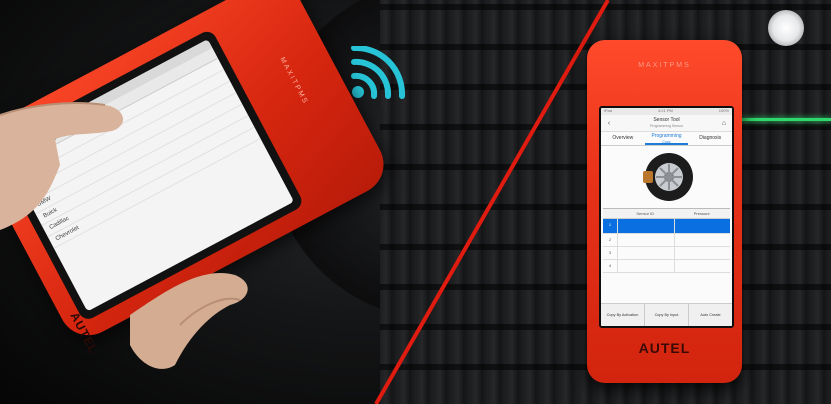 The image size is (831, 404). I want to click on row-number: 4, so click(610, 265).